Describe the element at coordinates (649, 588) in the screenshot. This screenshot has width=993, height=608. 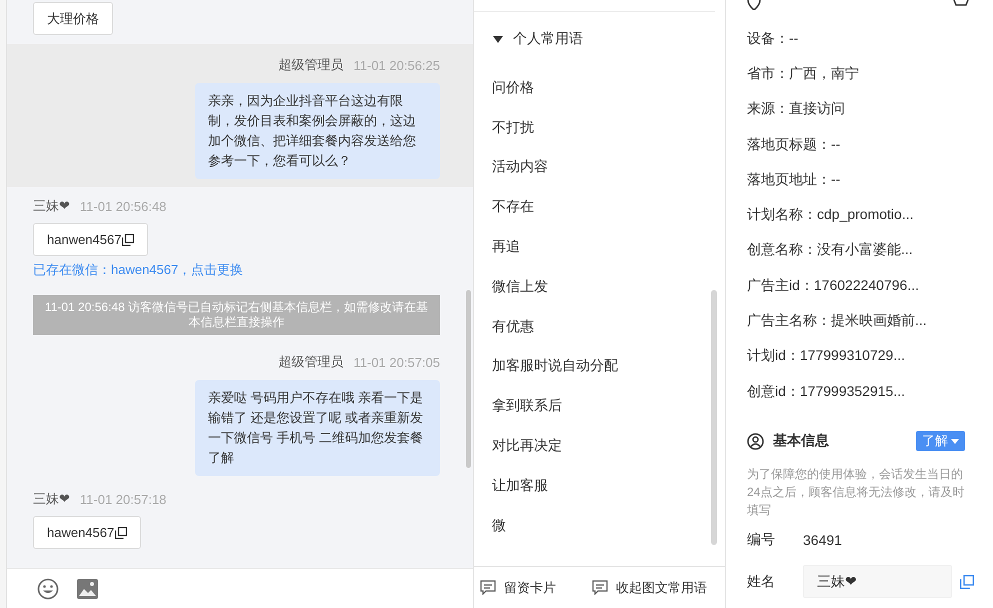
I see `phrase-action: 收起图文常用语` at that location.